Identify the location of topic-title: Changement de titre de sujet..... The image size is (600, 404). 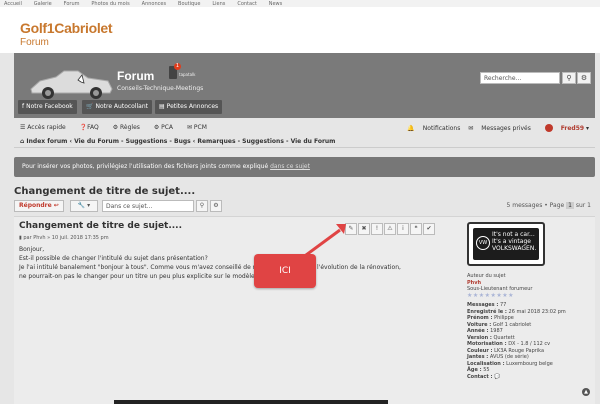
(104, 191).